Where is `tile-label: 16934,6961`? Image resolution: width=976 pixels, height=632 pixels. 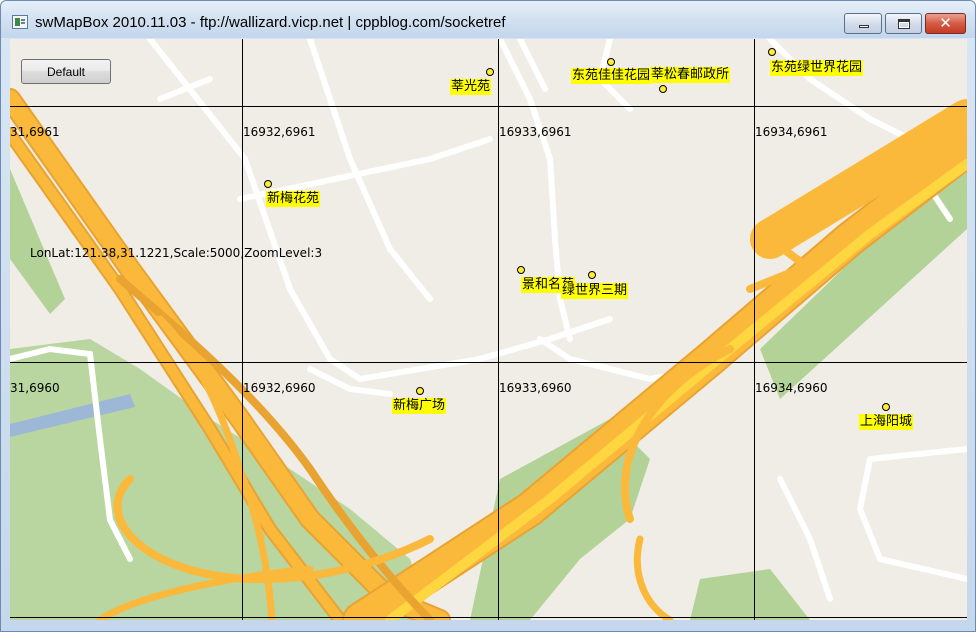
tile-label: 16934,6961 is located at coordinates (791, 132).